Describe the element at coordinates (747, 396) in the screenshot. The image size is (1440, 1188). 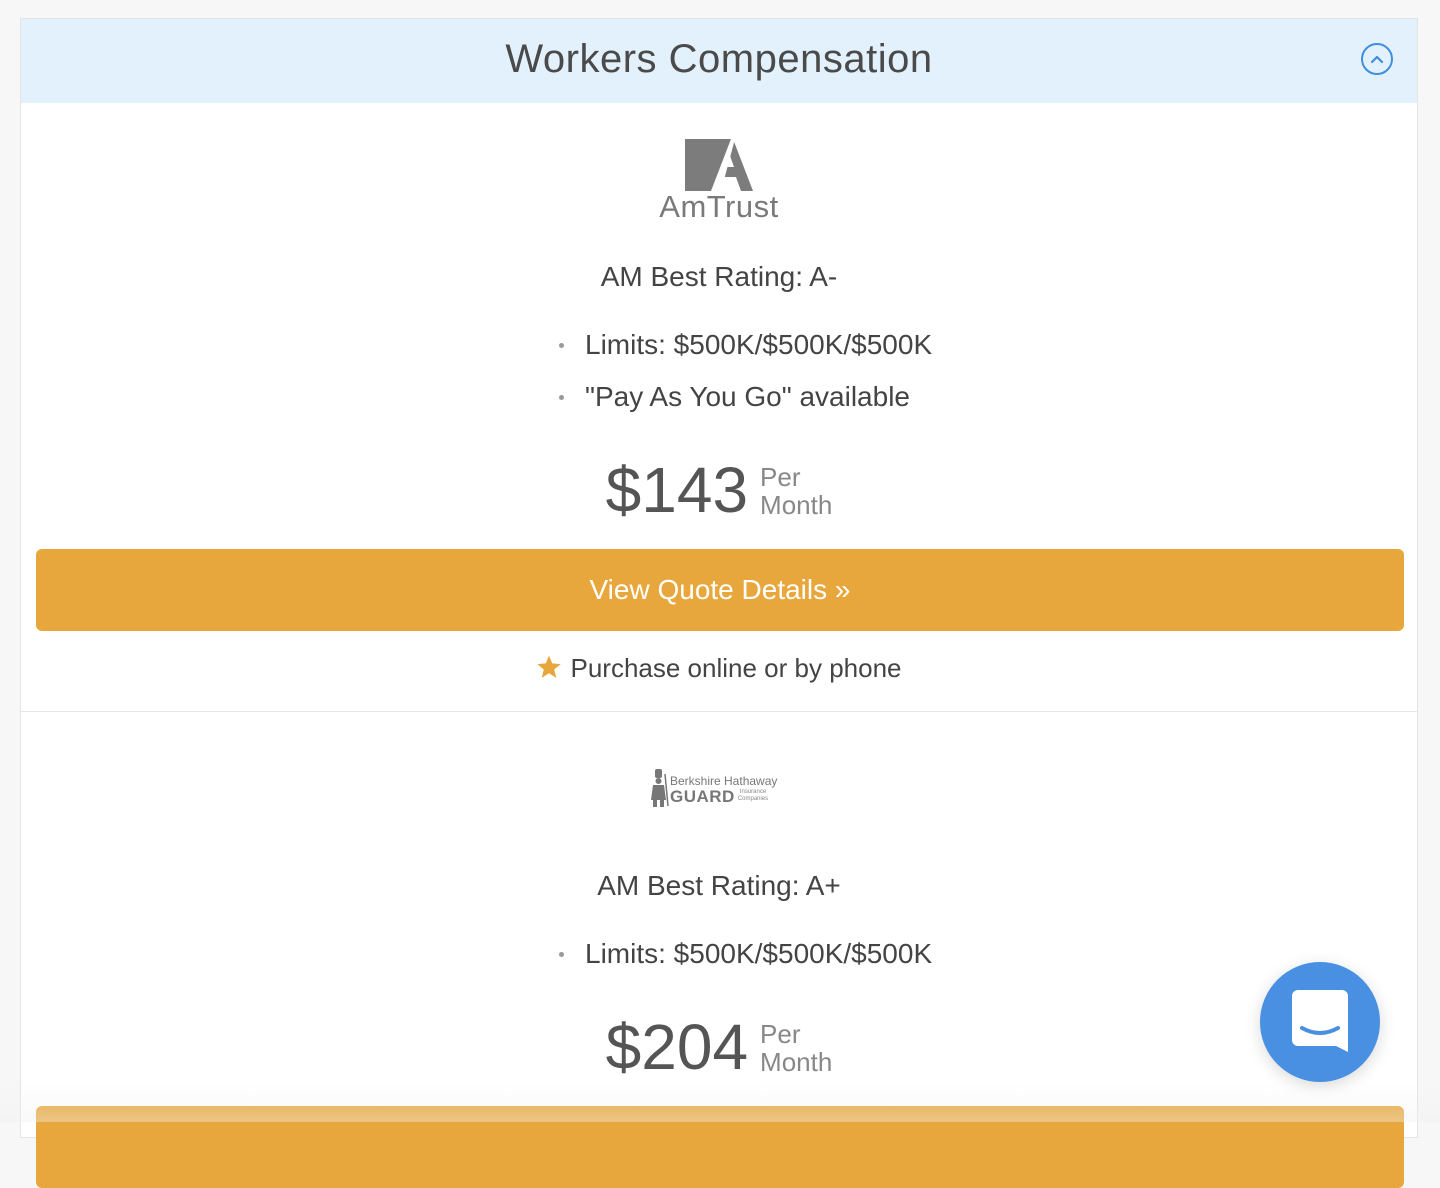
I see `feature-text: "Pay As You Go" available` at that location.